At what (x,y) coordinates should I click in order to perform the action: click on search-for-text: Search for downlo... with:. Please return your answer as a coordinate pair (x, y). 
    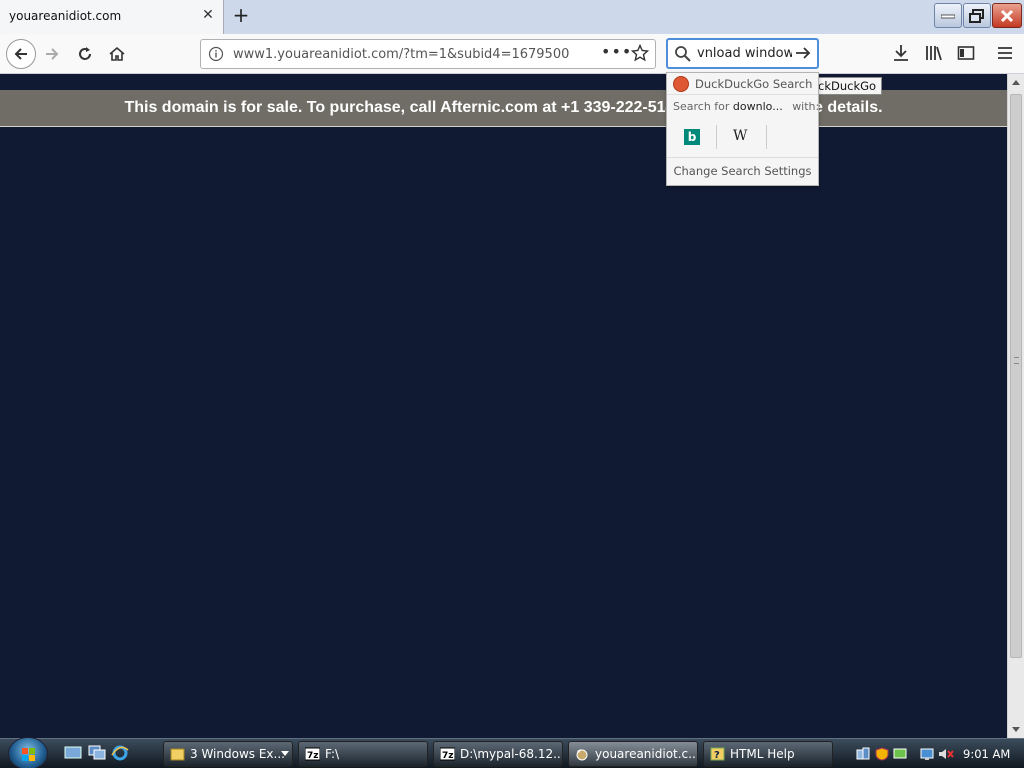
    Looking at the image, I should click on (746, 106).